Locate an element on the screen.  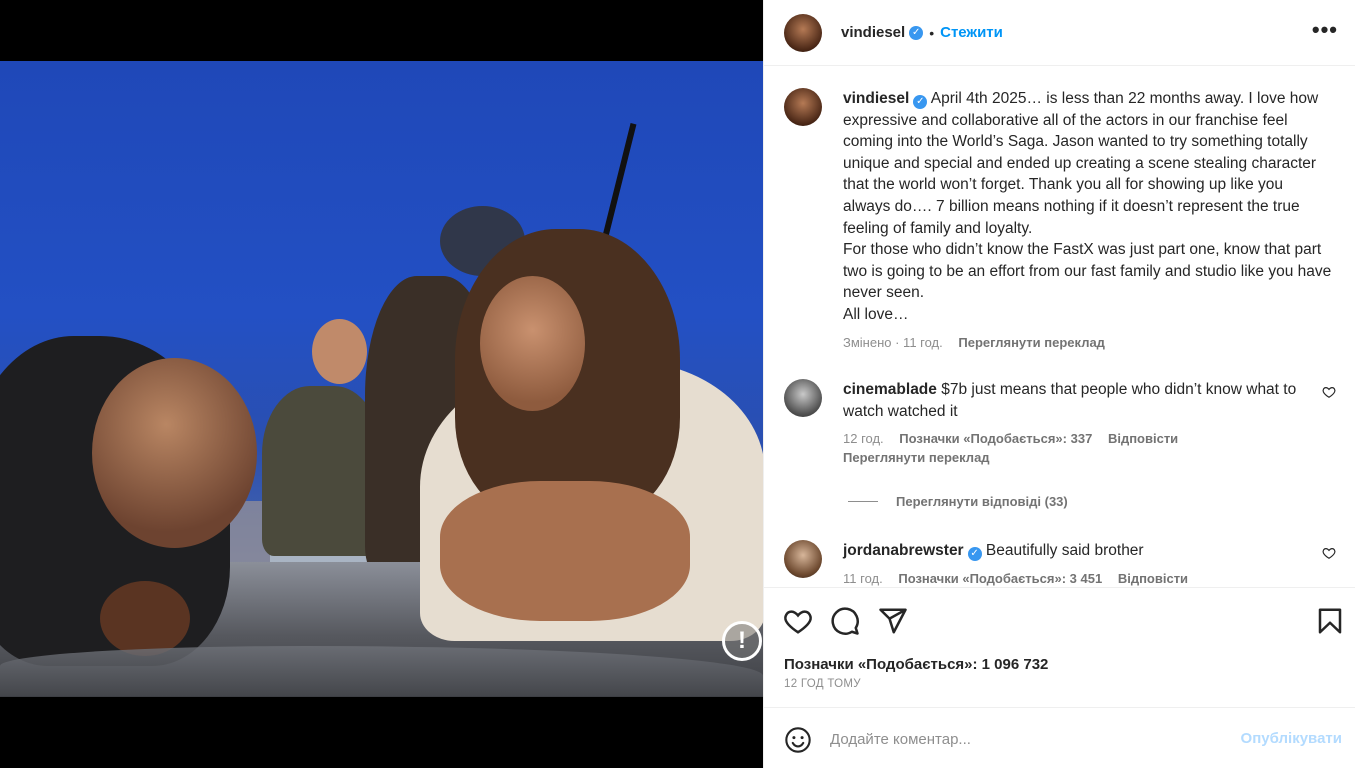
comment-see-translation: Переглянути переклад is located at coordinates (916, 457).